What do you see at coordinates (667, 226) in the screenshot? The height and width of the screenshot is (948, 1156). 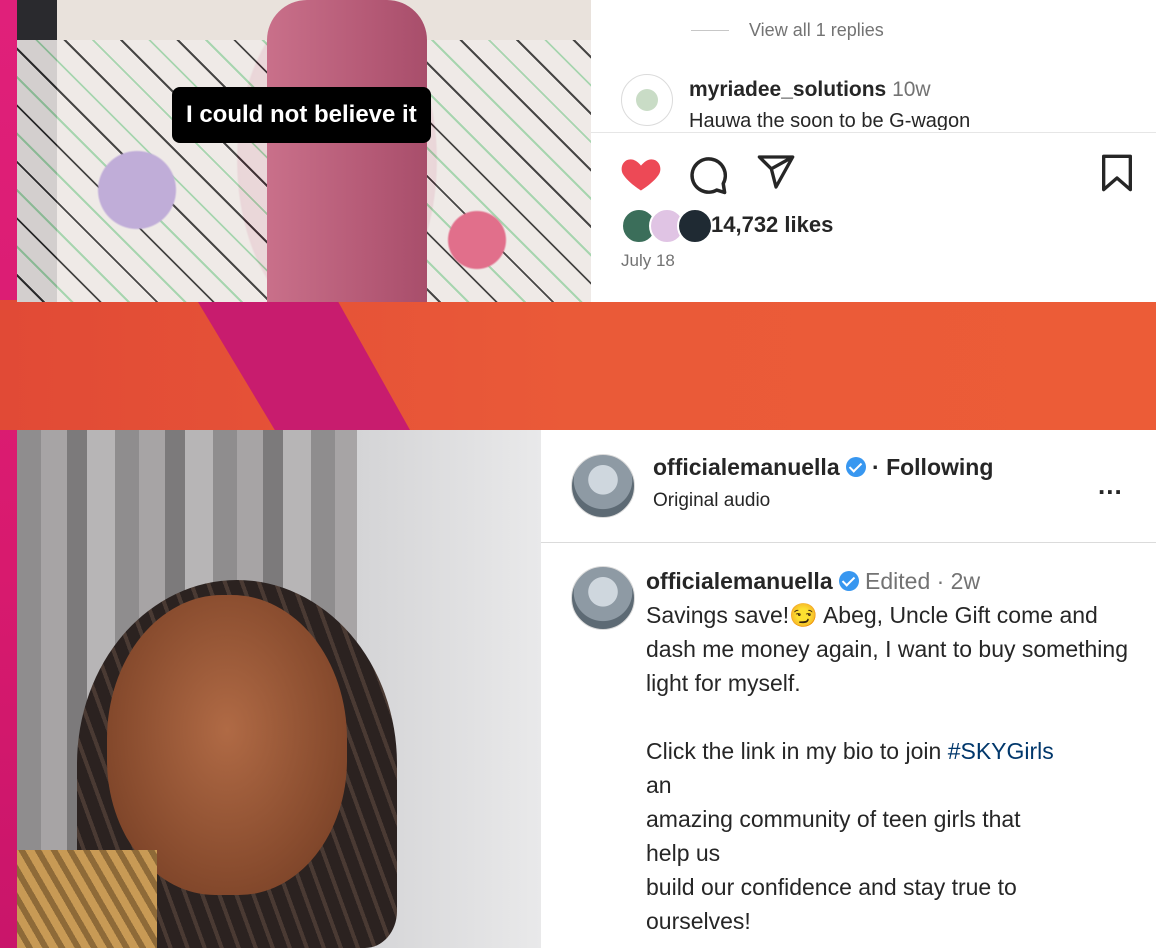 I see `likers-avatars` at bounding box center [667, 226].